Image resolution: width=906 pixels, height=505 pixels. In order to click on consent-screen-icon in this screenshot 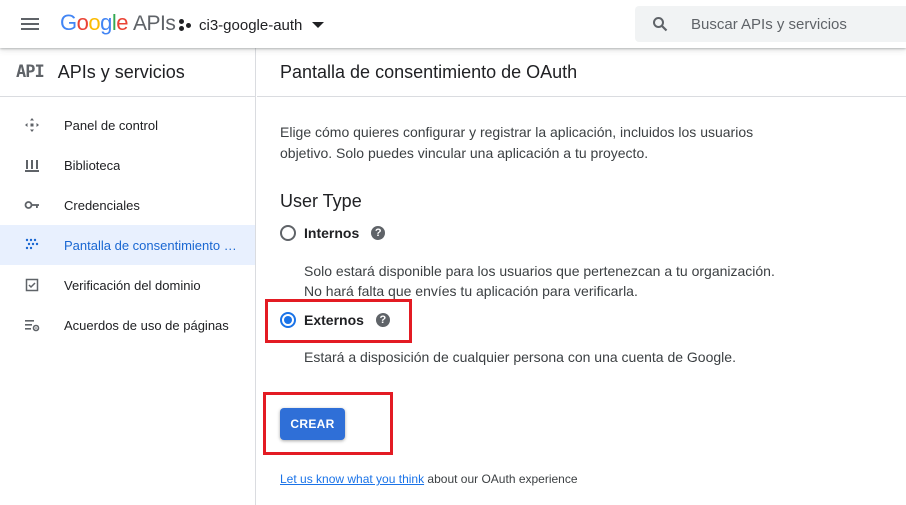, I will do `click(32, 245)`.